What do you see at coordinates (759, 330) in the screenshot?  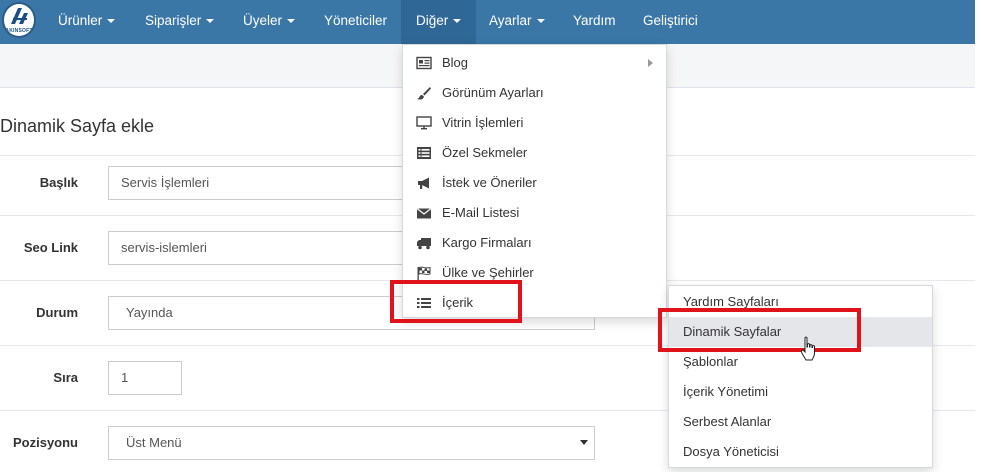 I see `highlight-box-dinamik-sayfalar` at bounding box center [759, 330].